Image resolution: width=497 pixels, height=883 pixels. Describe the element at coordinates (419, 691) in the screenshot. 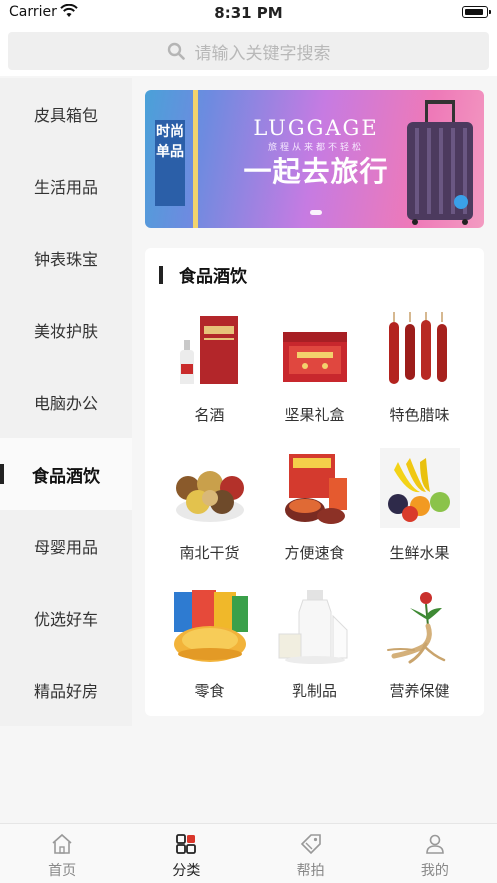

I see `subcategory-label: 营养保健` at that location.